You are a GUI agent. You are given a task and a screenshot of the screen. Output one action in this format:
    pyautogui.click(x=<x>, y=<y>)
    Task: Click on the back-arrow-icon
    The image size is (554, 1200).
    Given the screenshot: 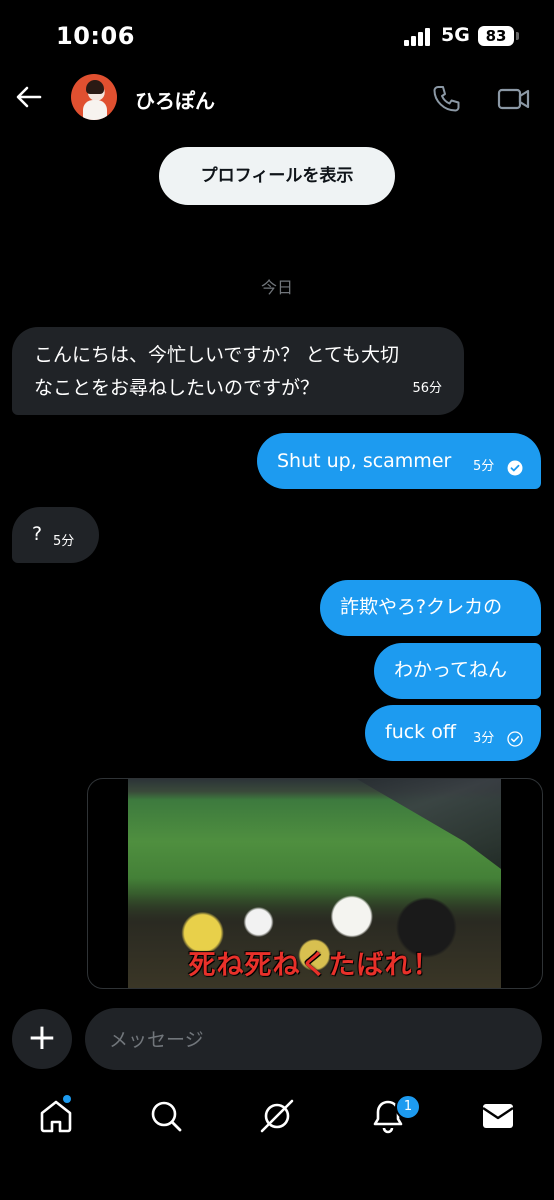 What is the action you would take?
    pyautogui.click(x=29, y=97)
    